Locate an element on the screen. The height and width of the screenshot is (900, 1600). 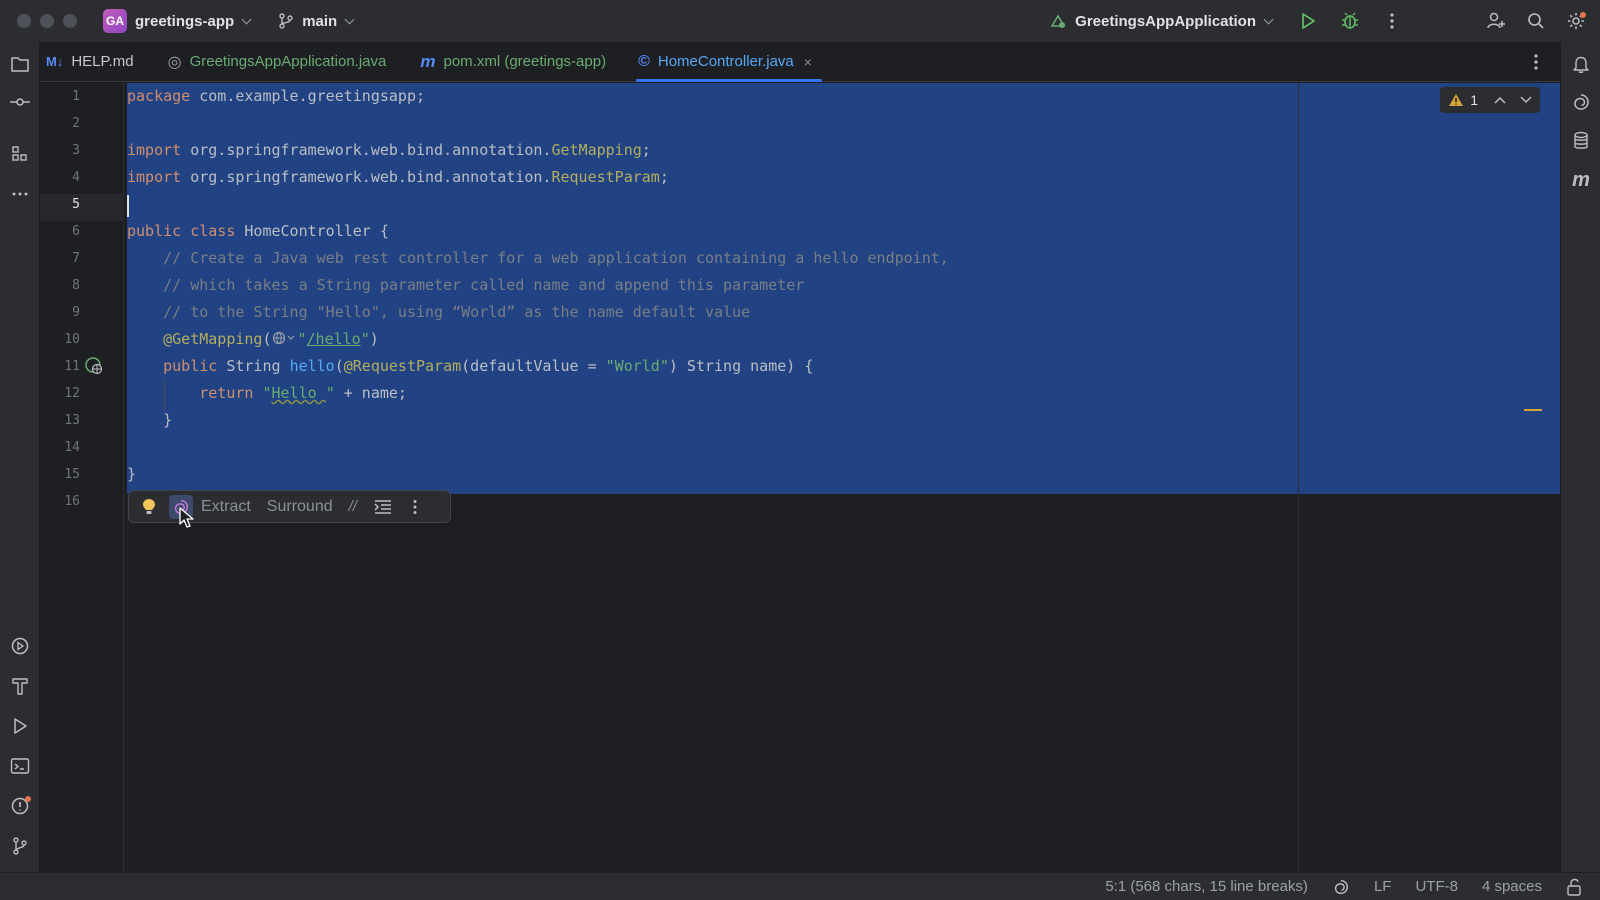
minimize-window-button is located at coordinates (47, 21).